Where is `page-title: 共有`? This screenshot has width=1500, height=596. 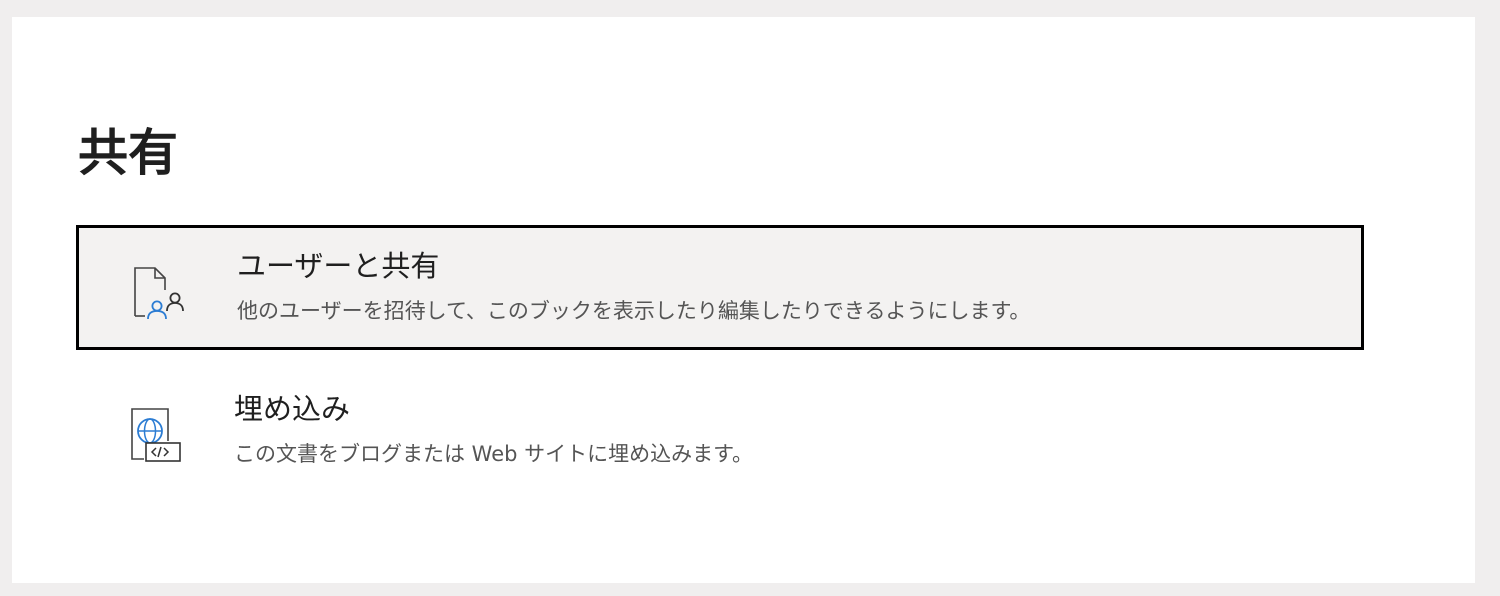
page-title: 共有 is located at coordinates (128, 153).